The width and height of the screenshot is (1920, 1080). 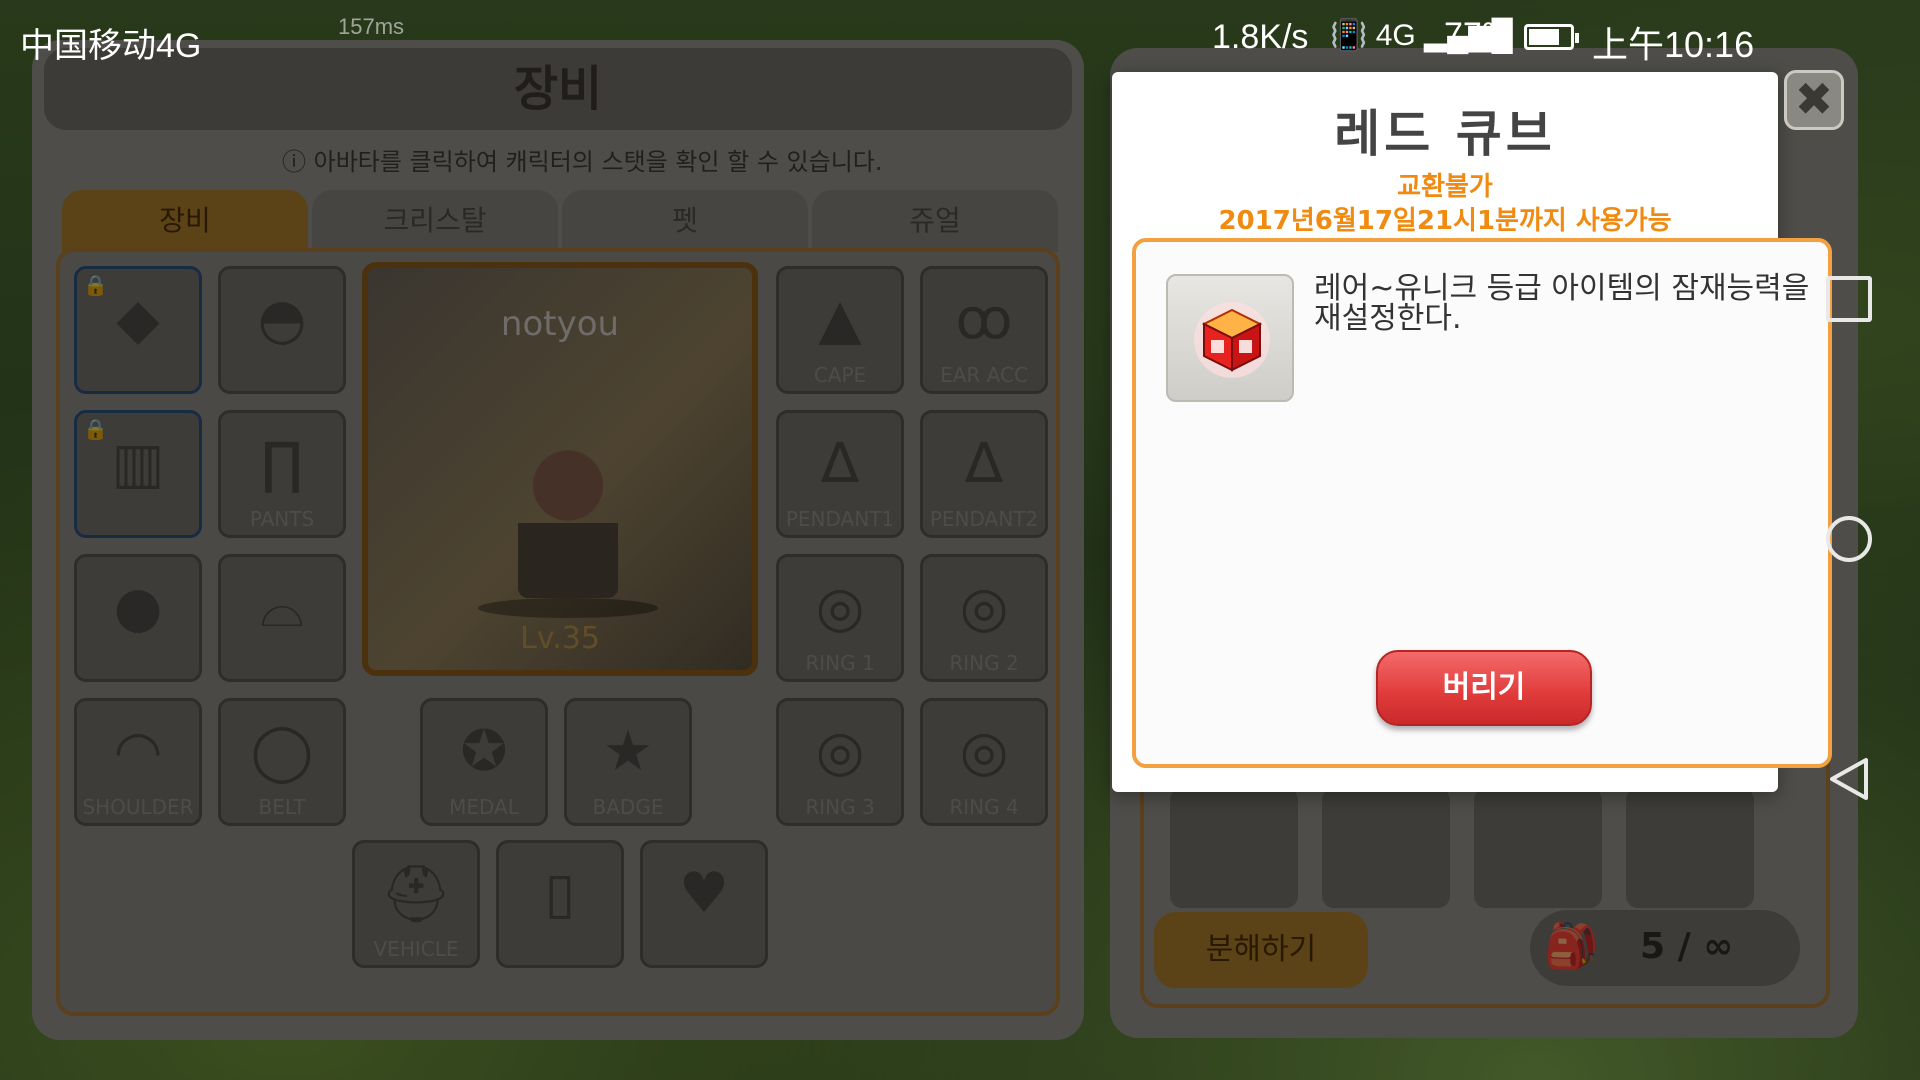 I want to click on back-button, so click(x=1849, y=779).